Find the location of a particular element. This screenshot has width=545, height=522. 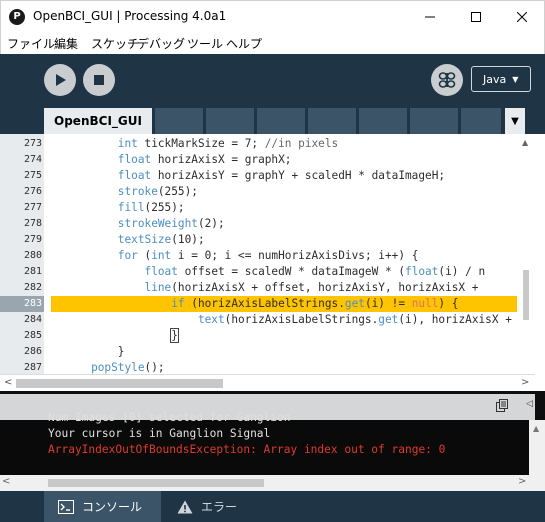

toolbar: Java ▼ is located at coordinates (272, 80).